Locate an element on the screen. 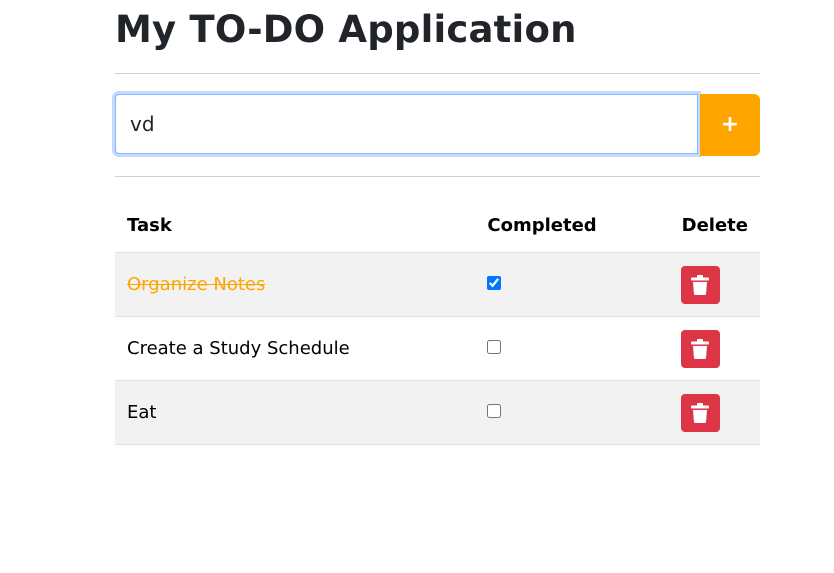  table-header-row: Task Completed Delete is located at coordinates (437, 226).